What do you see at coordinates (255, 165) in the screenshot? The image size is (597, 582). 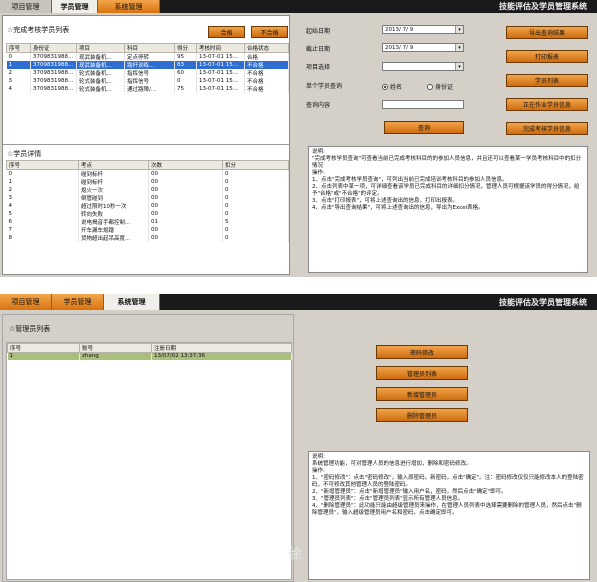 I see `column-header: 扣分` at bounding box center [255, 165].